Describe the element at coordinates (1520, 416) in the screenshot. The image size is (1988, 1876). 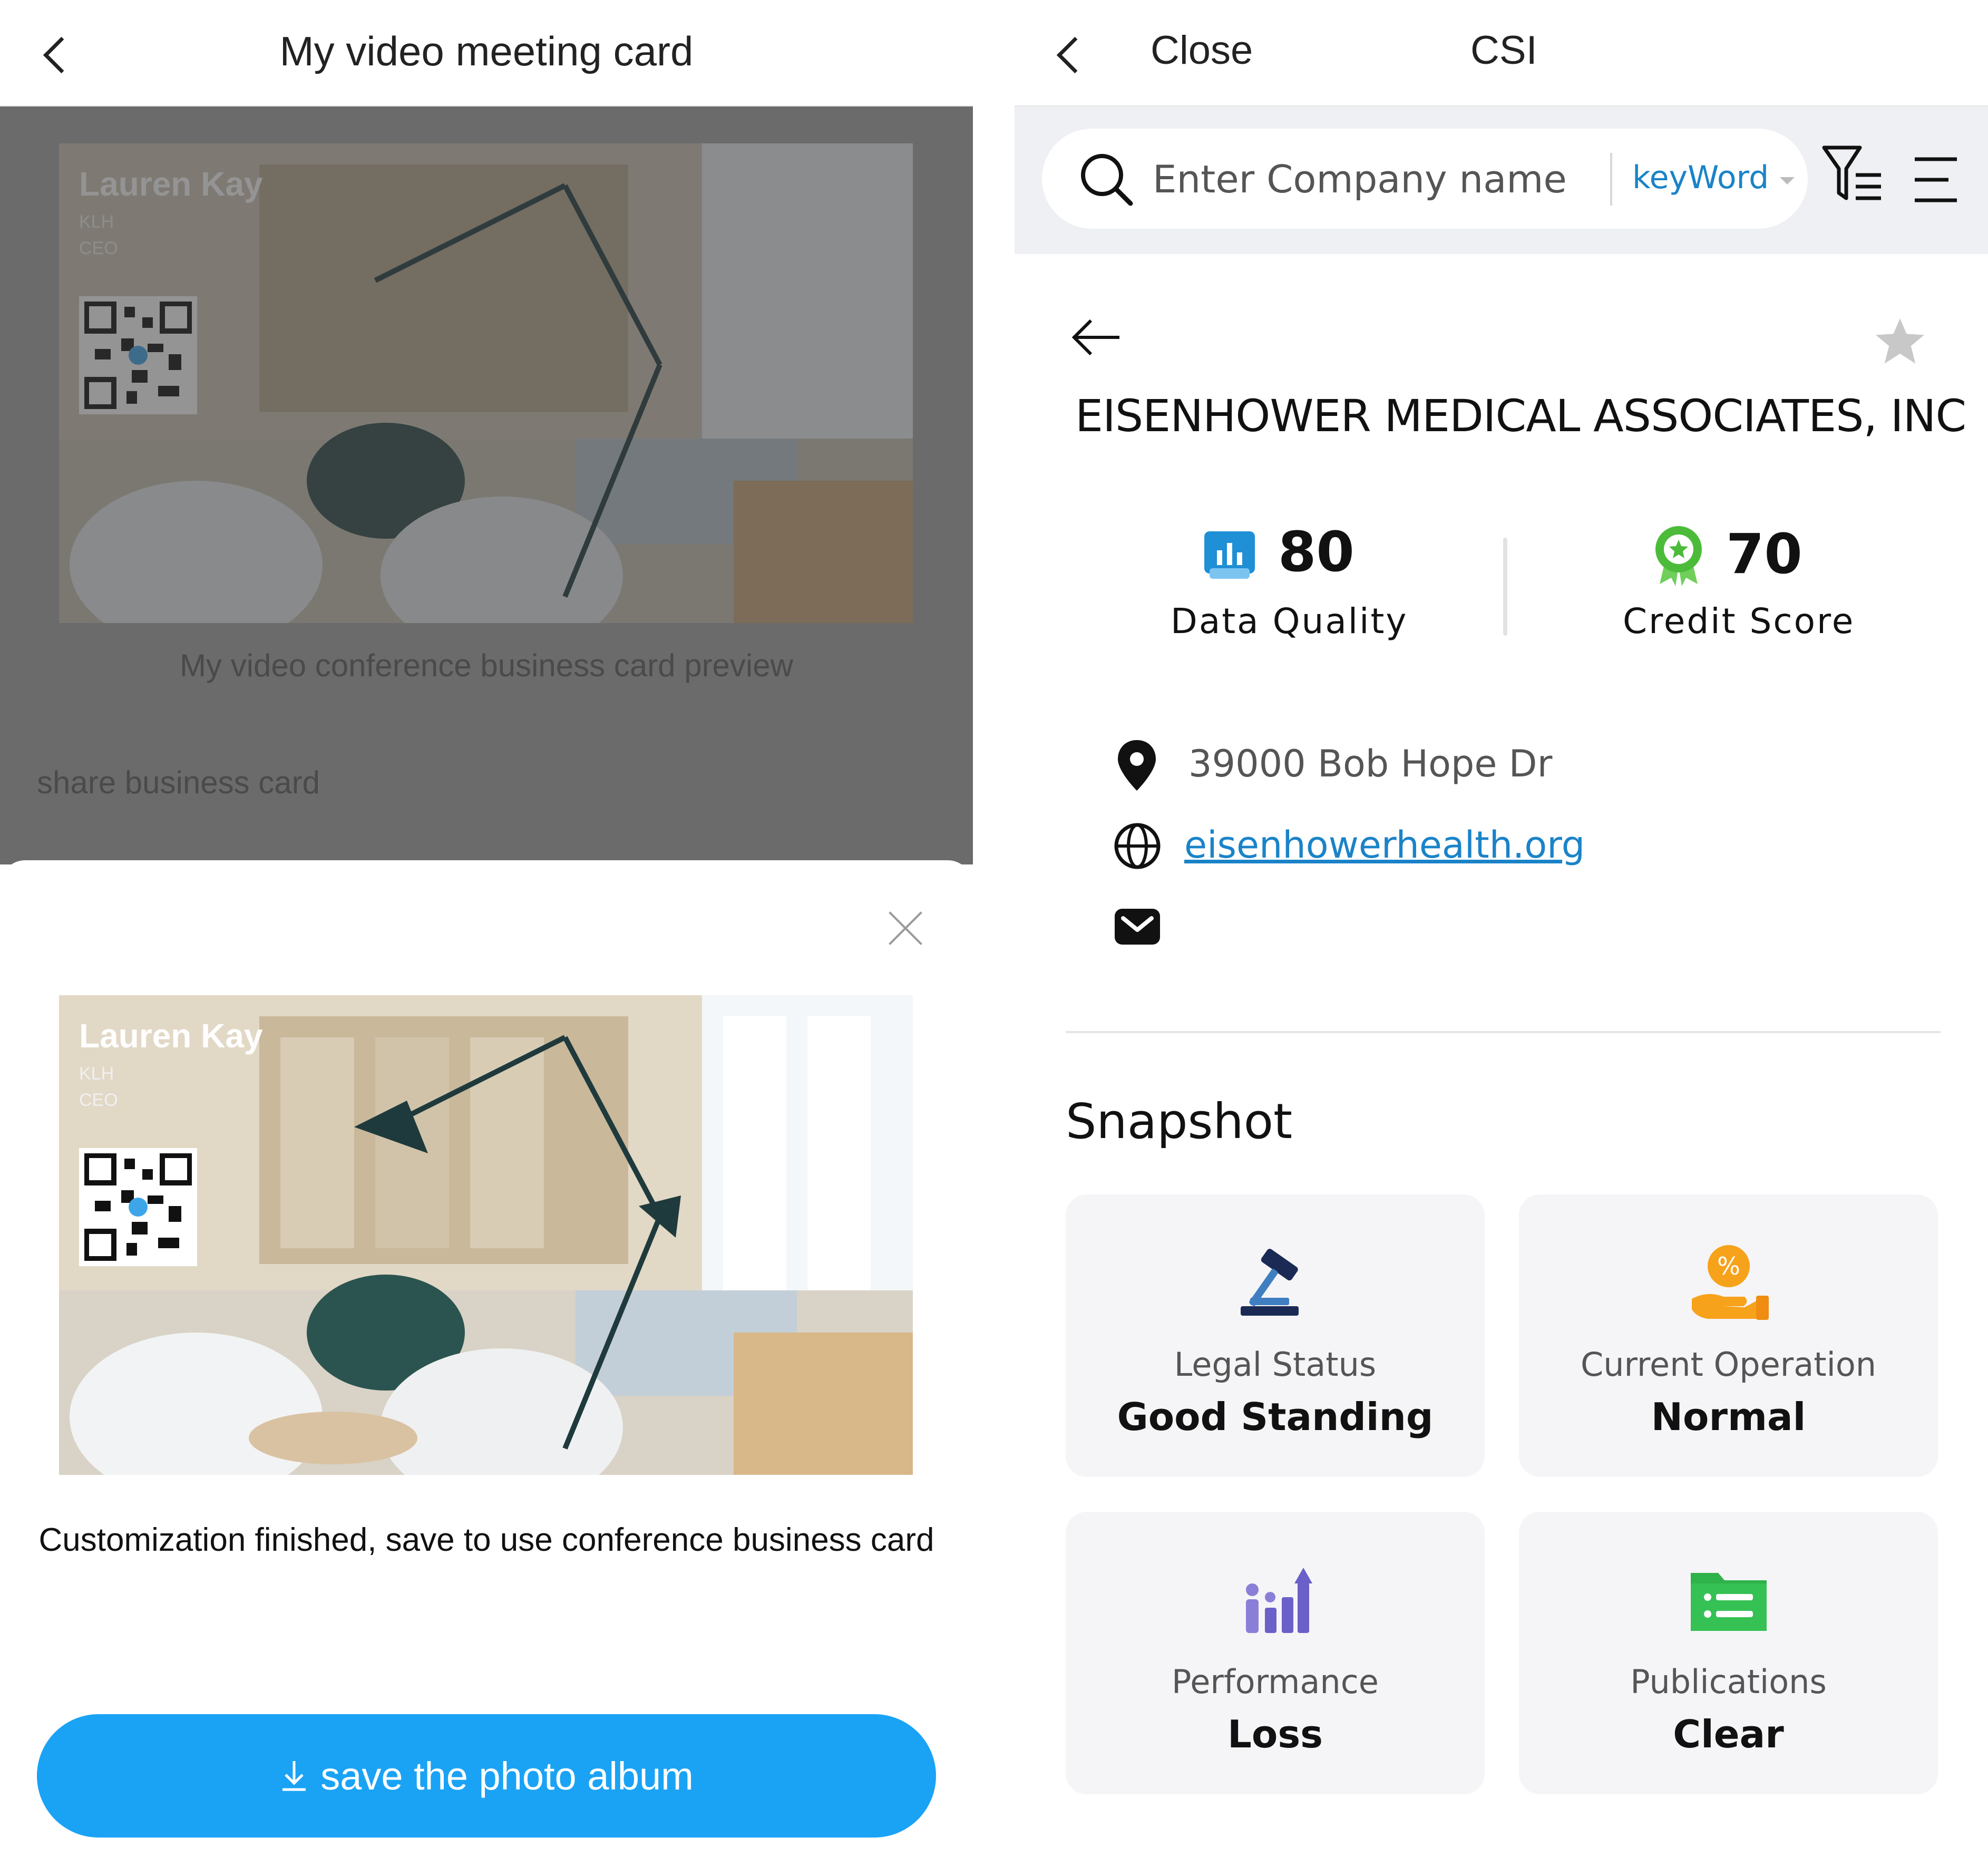
I see `company-name: EISENHOWER MEDICAL ASSOCIATES, INC` at that location.